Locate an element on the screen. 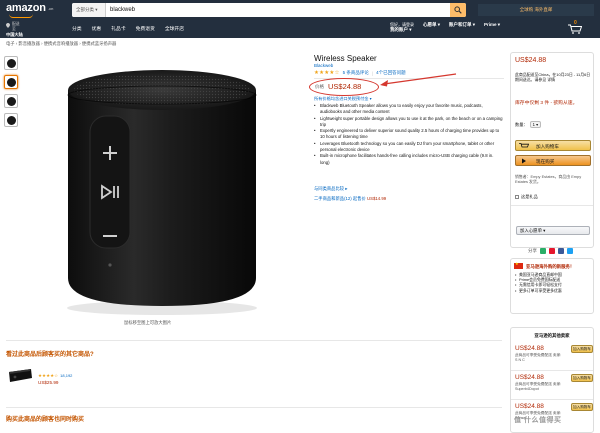 The image size is (600, 433). compare-link: 与同类商品比较 ▸ is located at coordinates (330, 189).